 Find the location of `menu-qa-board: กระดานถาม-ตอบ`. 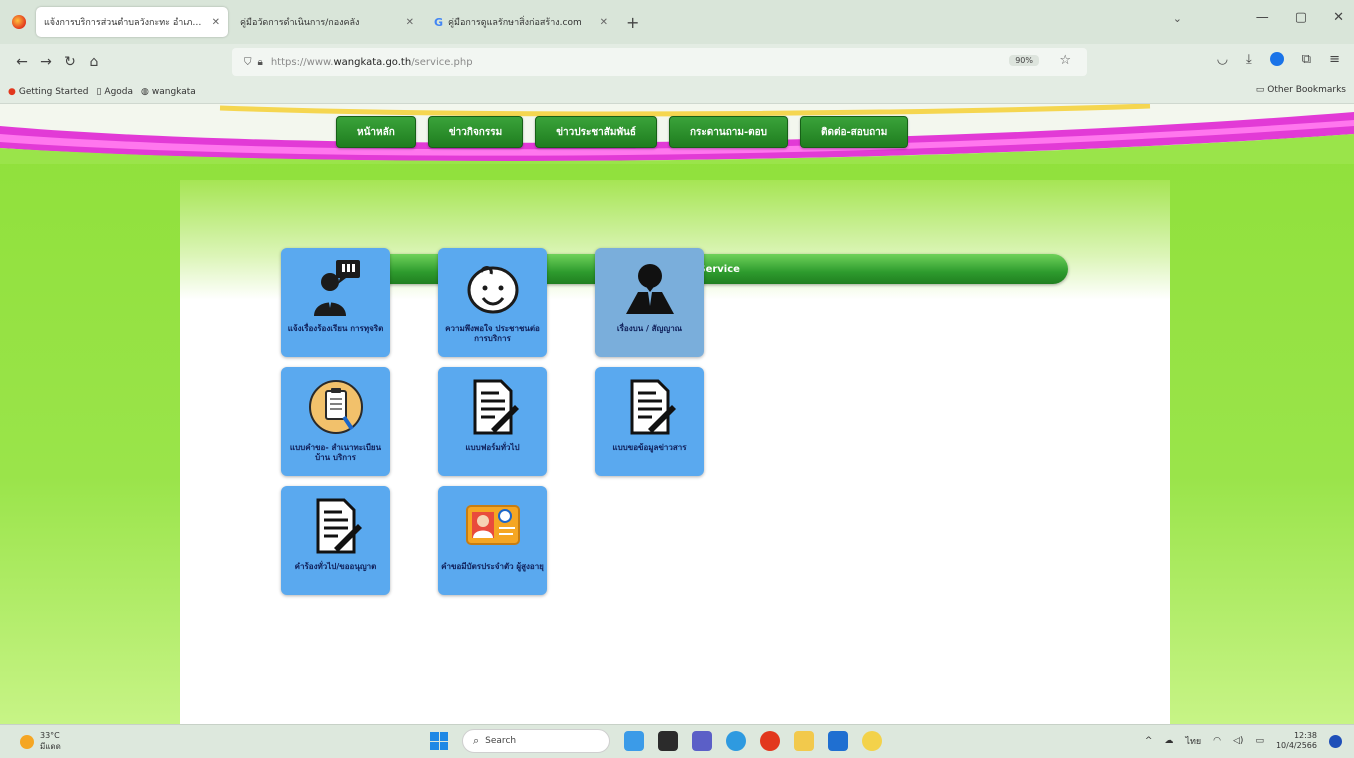

menu-qa-board: กระดานถาม-ตอบ is located at coordinates (729, 132).